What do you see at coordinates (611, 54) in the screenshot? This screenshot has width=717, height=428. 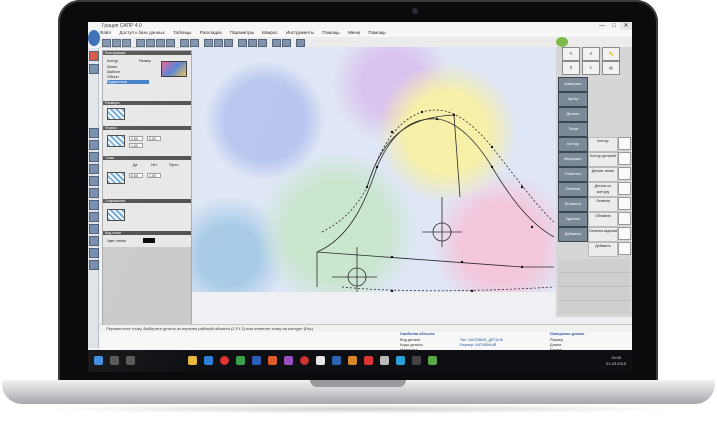 I see `ruler-icon: 📏` at bounding box center [611, 54].